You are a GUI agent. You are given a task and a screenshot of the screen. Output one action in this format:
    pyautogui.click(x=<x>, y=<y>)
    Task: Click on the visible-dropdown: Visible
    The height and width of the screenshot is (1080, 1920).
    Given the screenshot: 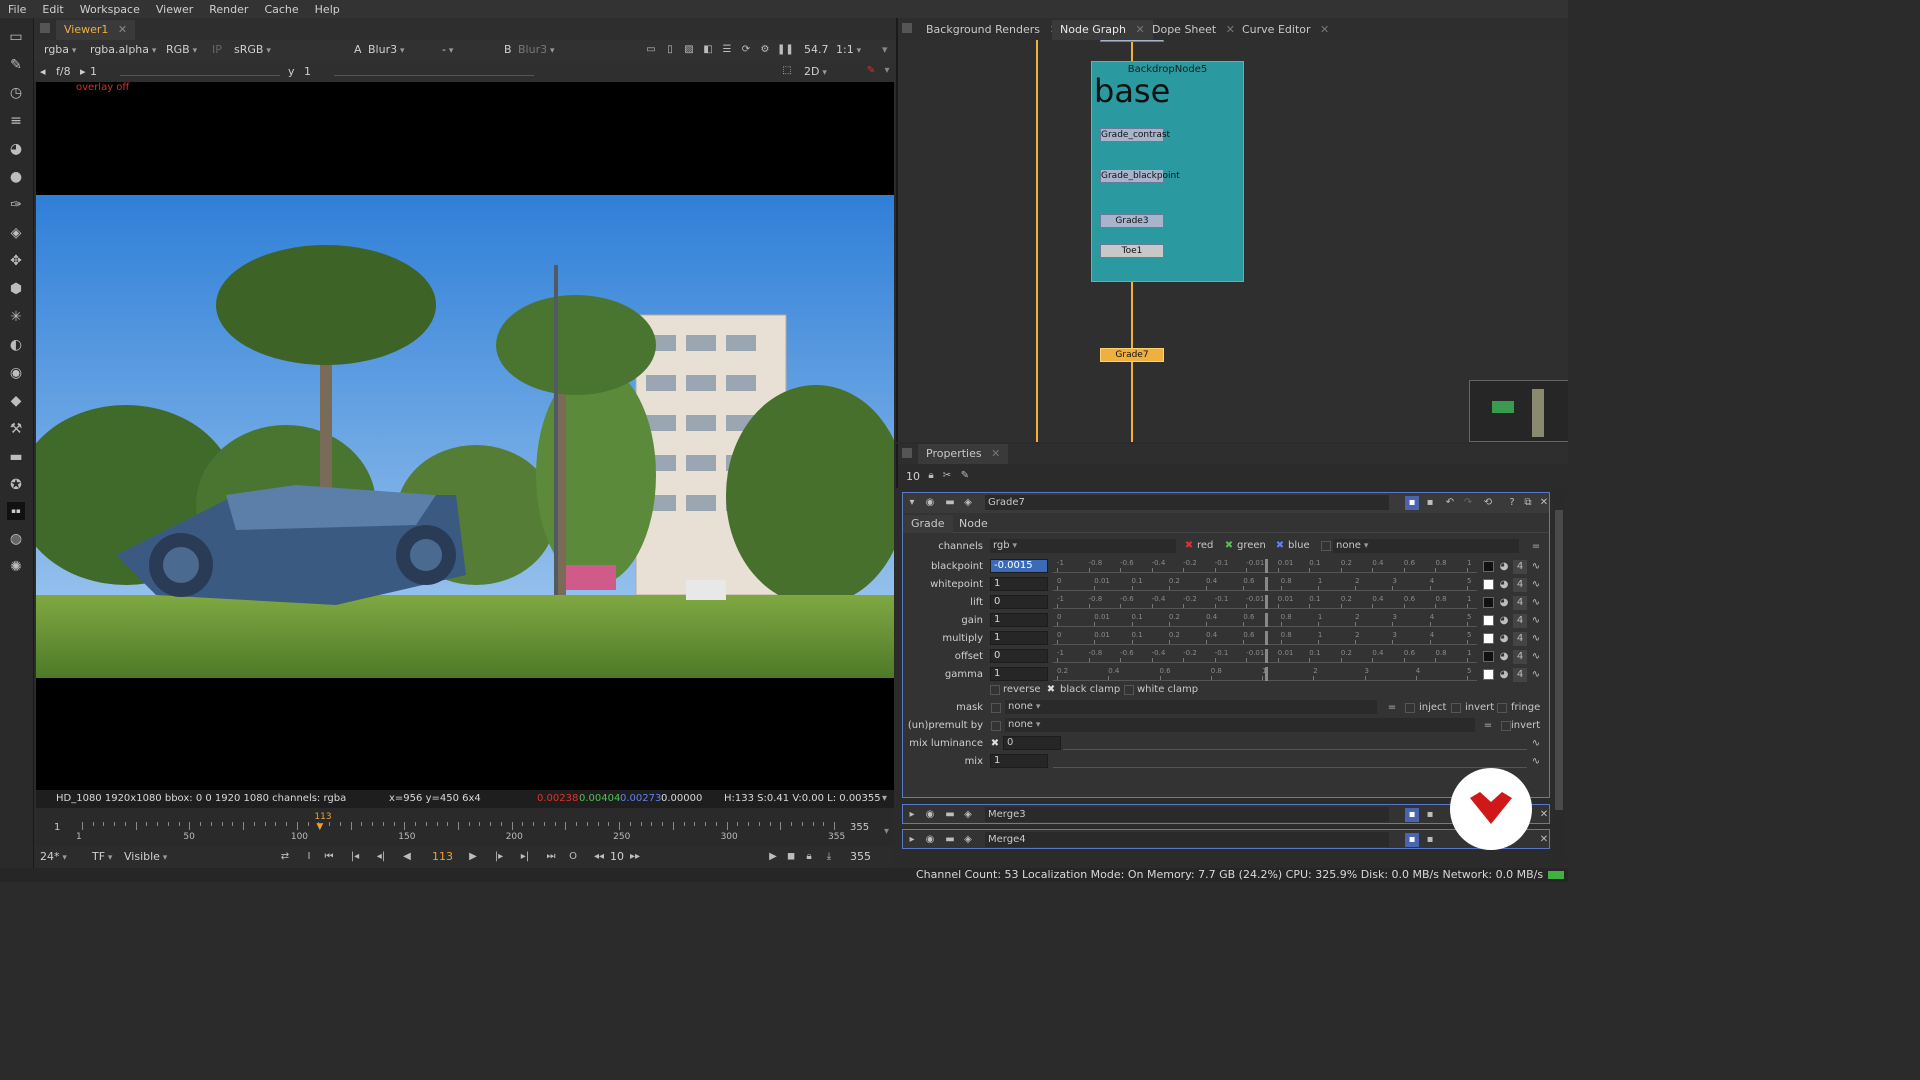 What is the action you would take?
    pyautogui.click(x=145, y=857)
    